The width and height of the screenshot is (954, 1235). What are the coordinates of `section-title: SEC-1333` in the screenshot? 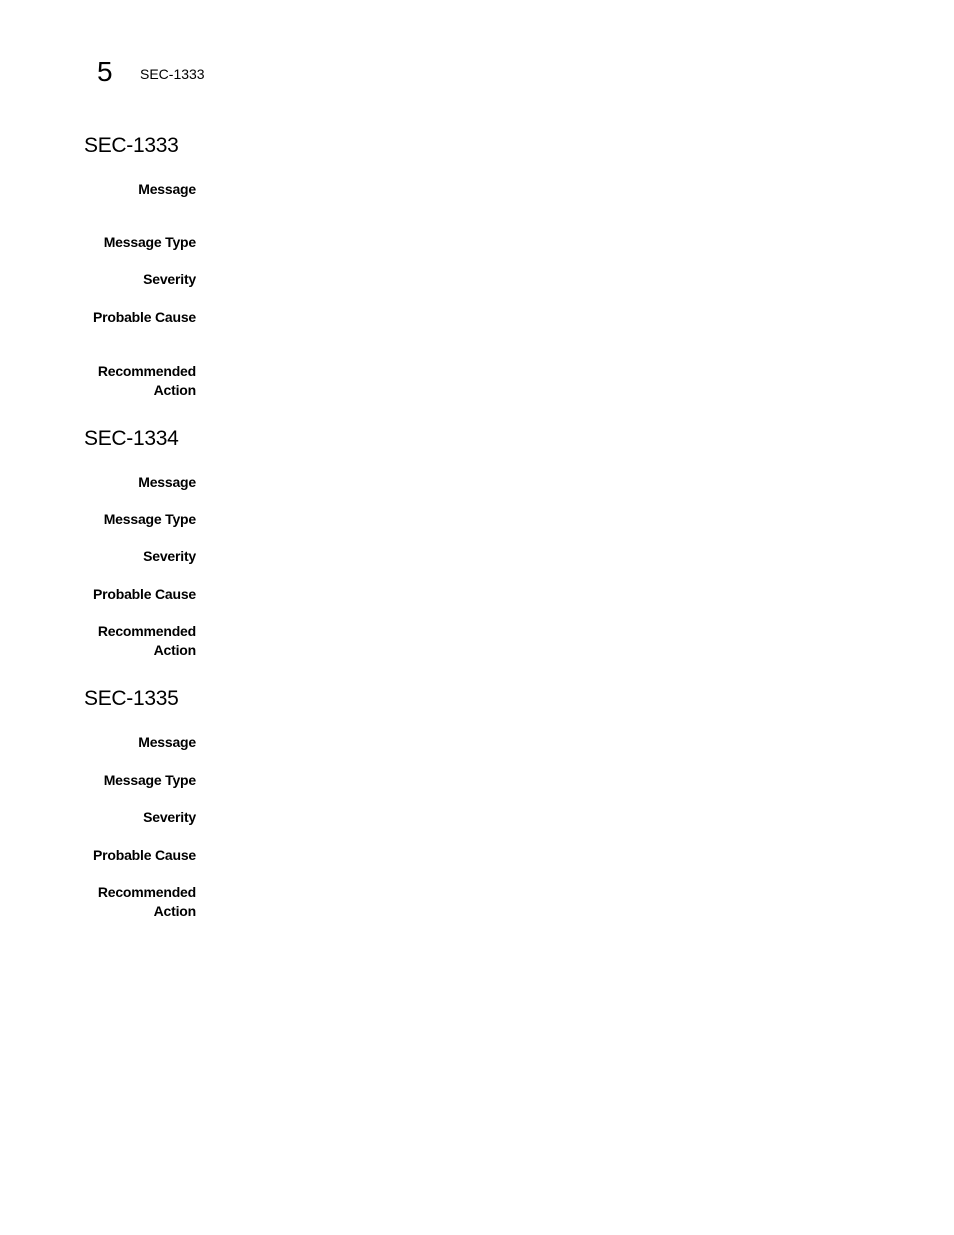 It's located at (131, 145).